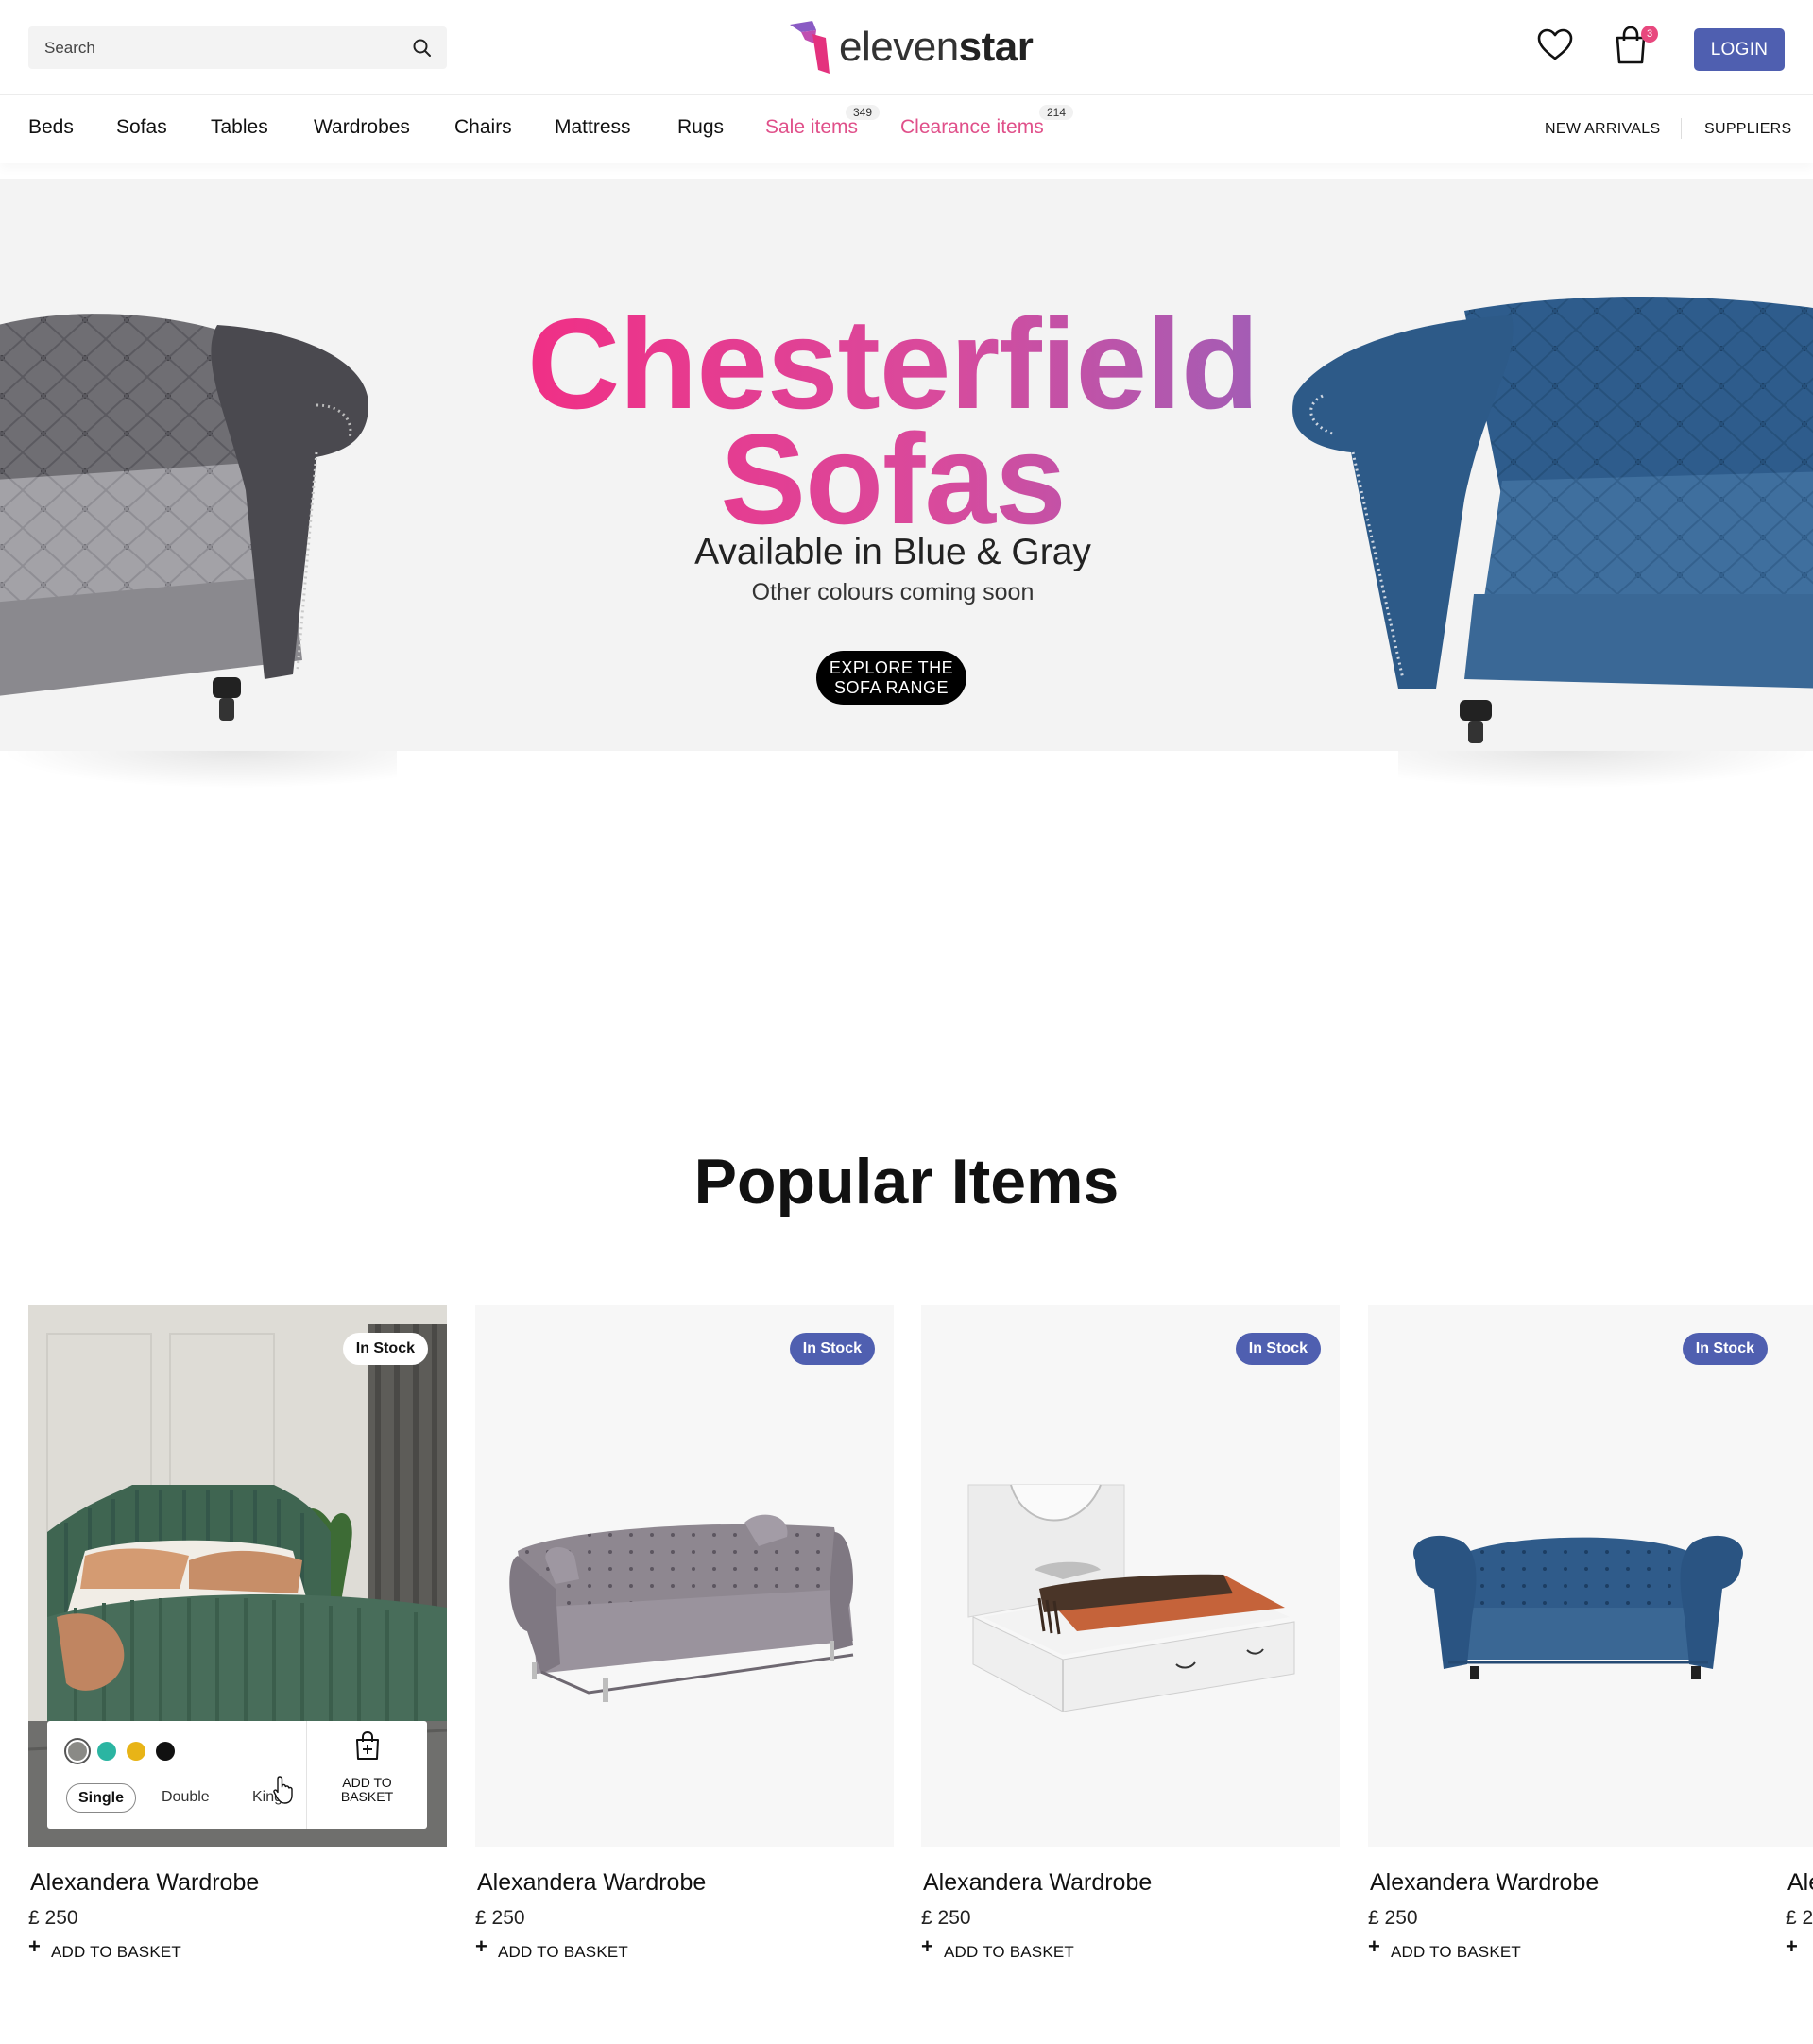  Describe the element at coordinates (367, 1782) in the screenshot. I see `quick-add-label-line-1: ADD TO` at that location.